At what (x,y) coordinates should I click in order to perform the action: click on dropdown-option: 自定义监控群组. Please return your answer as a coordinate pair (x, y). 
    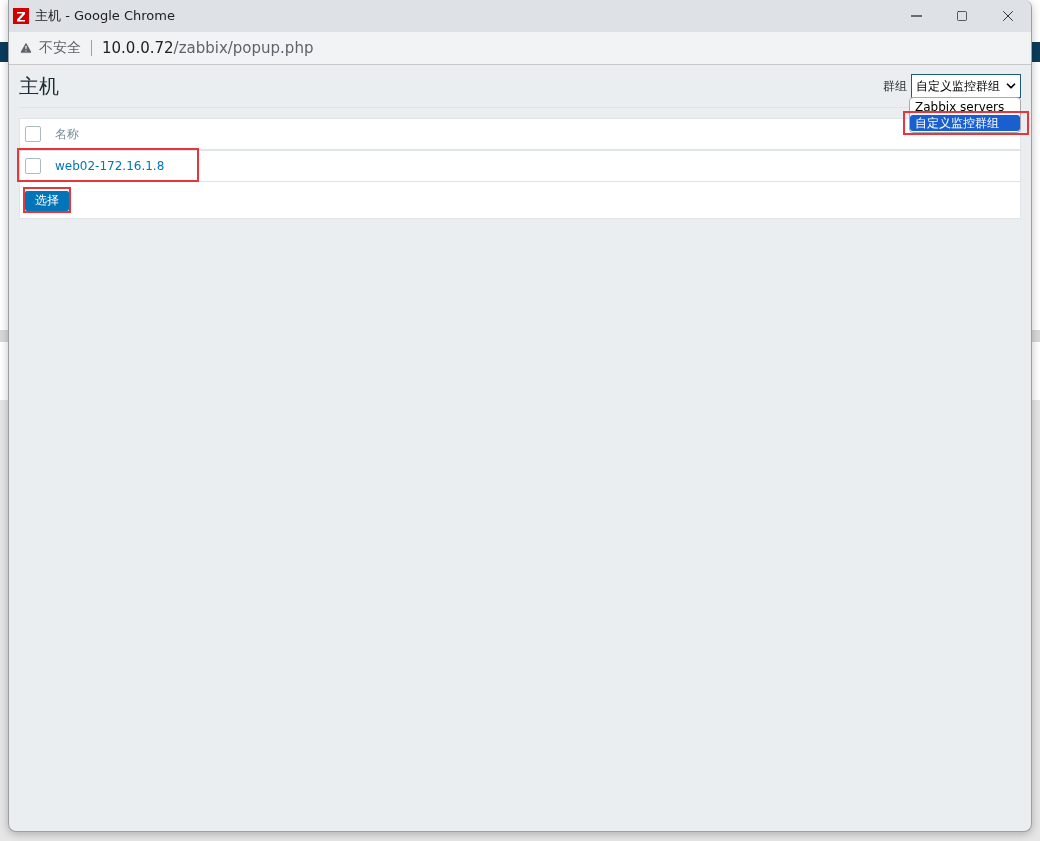
    Looking at the image, I should click on (965, 123).